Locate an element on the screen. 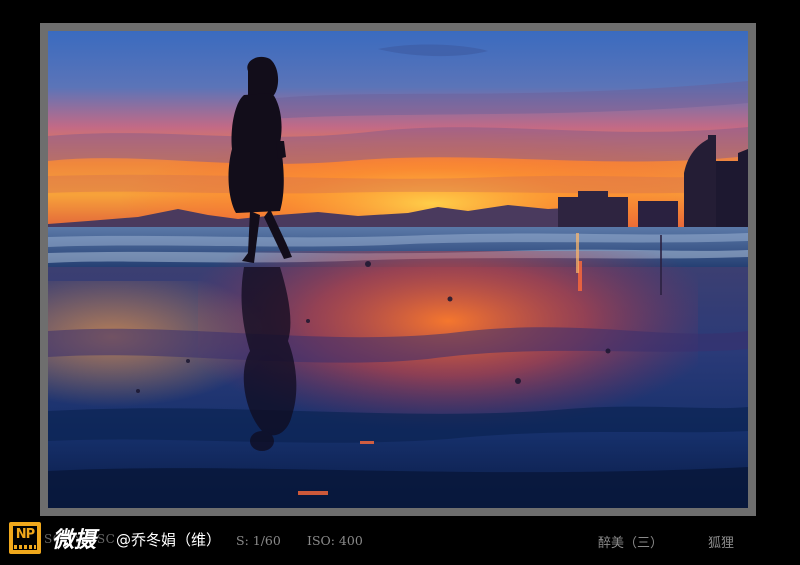 This screenshot has height=565, width=800. photographer-name: 狐狸 is located at coordinates (721, 543).